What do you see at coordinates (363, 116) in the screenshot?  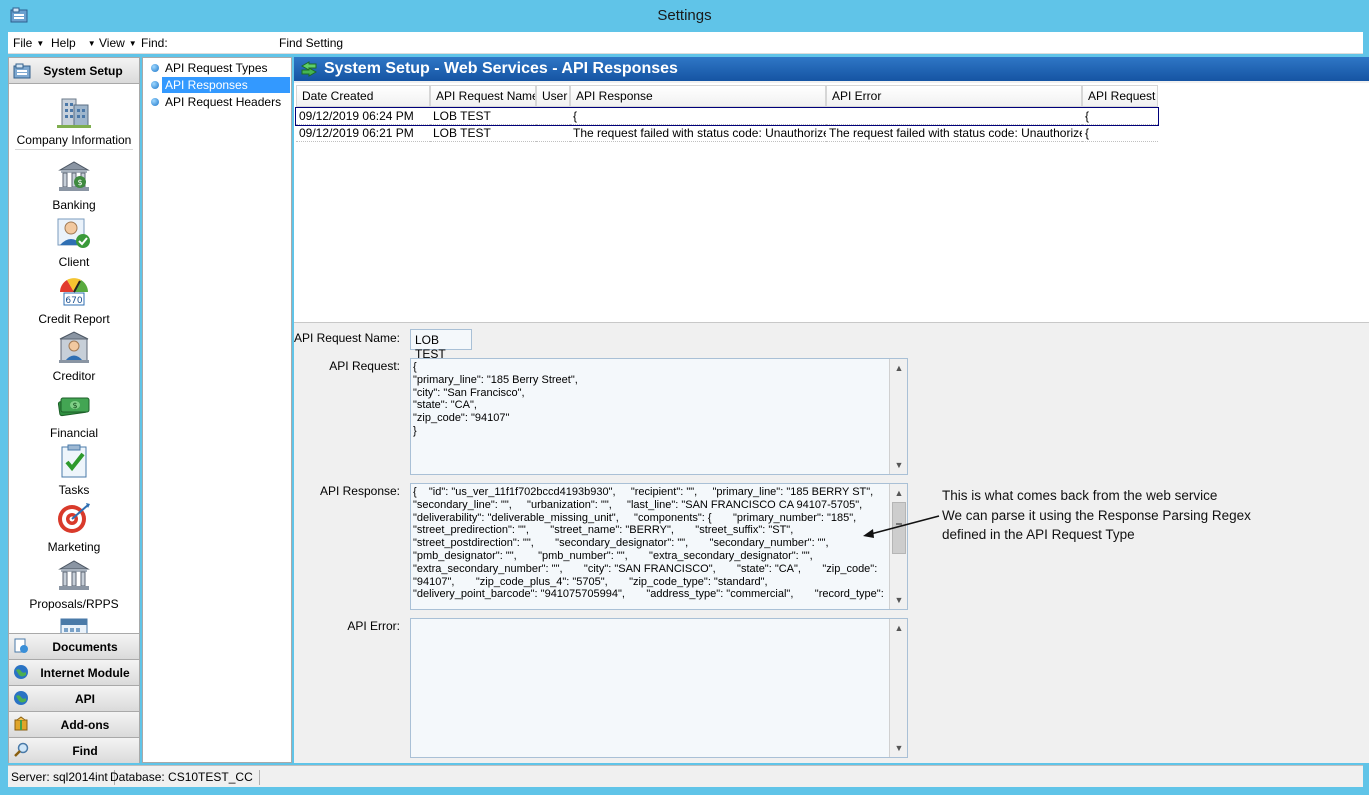 I see `cell-date: 09/12/2019 06:24 PM` at bounding box center [363, 116].